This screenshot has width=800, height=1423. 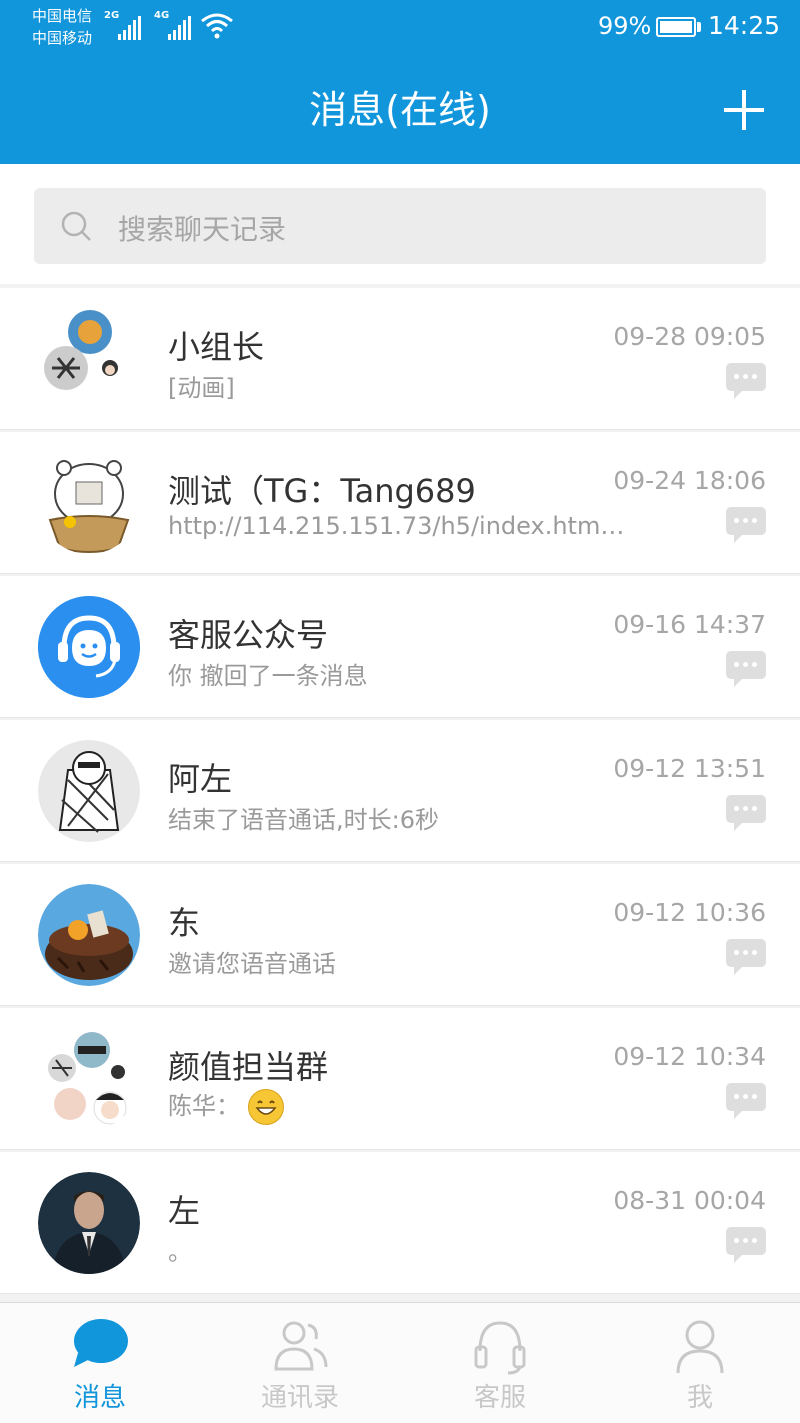 What do you see at coordinates (400, 82) in the screenshot?
I see `app-header: 中国电信 中国移动 2G 4G 99% 14:25 消息(在线)` at bounding box center [400, 82].